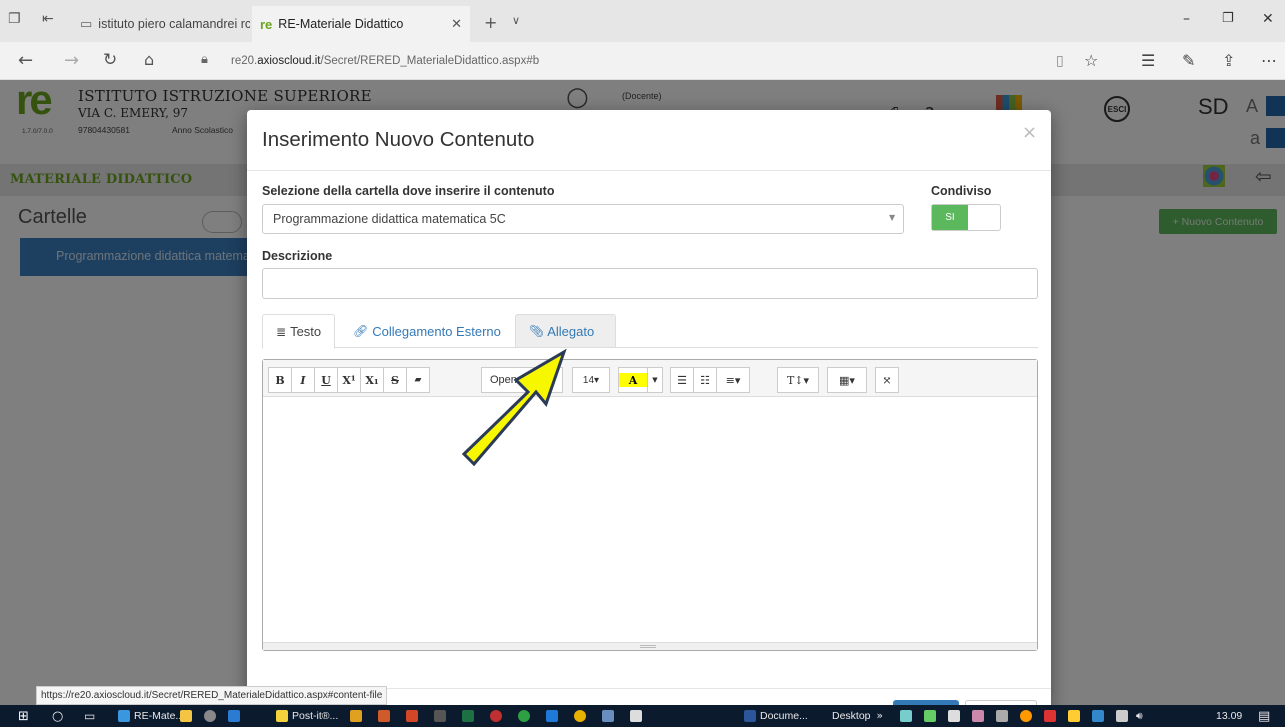 The image size is (1285, 727). I want to click on network-icon, so click(1122, 716).